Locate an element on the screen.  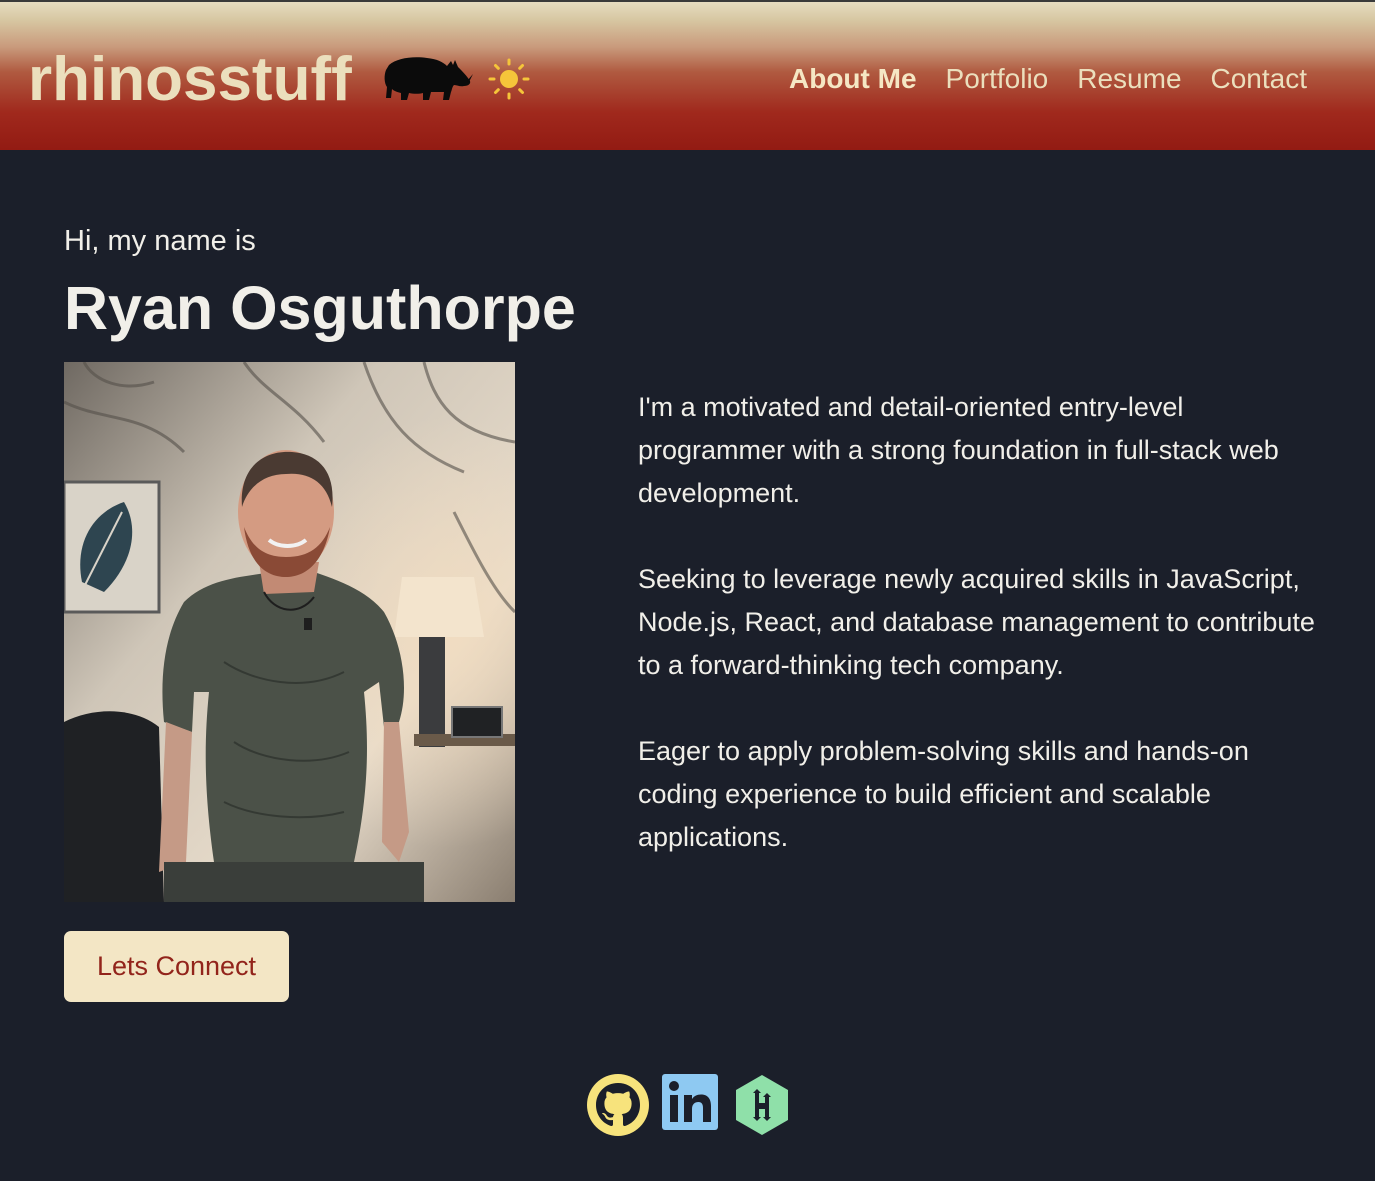
nav-portfolio: Portfolio is located at coordinates (997, 79).